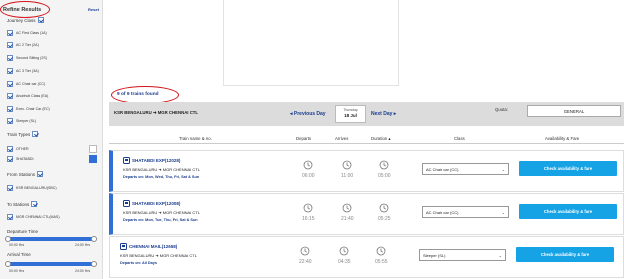 The height and width of the screenshot is (279, 624). I want to click on class-option-1a: AC First Class (1A), so click(27, 33).